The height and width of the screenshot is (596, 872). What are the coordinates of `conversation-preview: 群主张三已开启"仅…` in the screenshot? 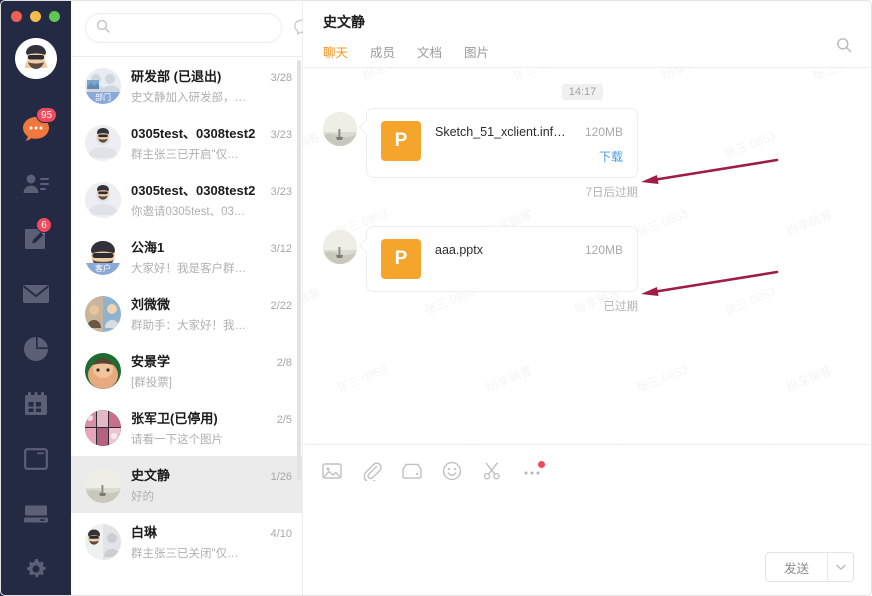 It's located at (185, 155).